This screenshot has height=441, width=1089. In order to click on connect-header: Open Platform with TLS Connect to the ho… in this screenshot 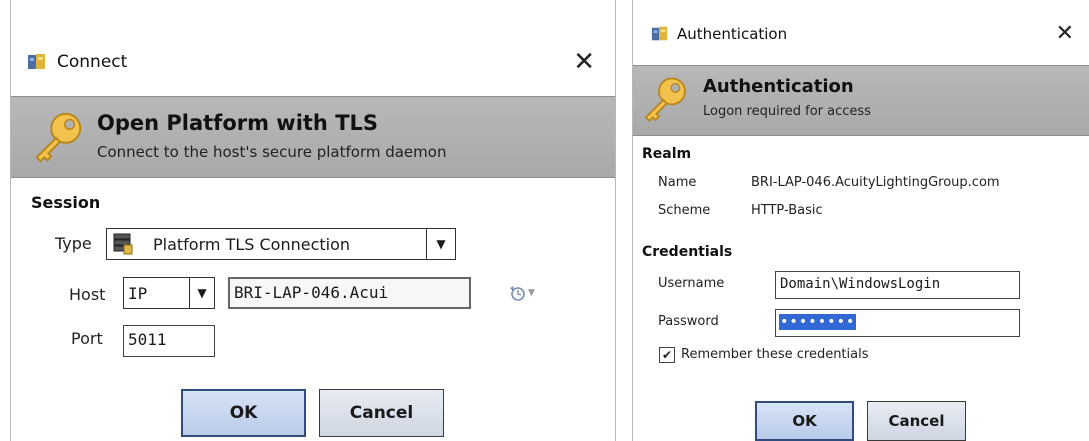, I will do `click(313, 137)`.